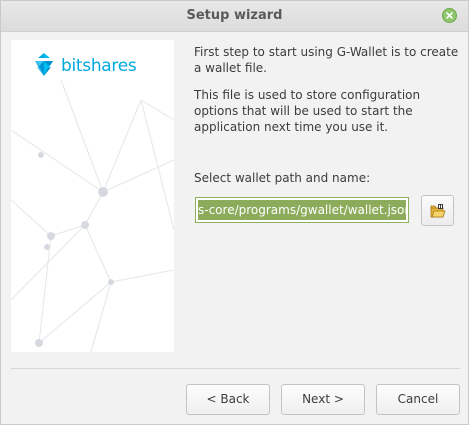  I want to click on close-button, so click(449, 15).